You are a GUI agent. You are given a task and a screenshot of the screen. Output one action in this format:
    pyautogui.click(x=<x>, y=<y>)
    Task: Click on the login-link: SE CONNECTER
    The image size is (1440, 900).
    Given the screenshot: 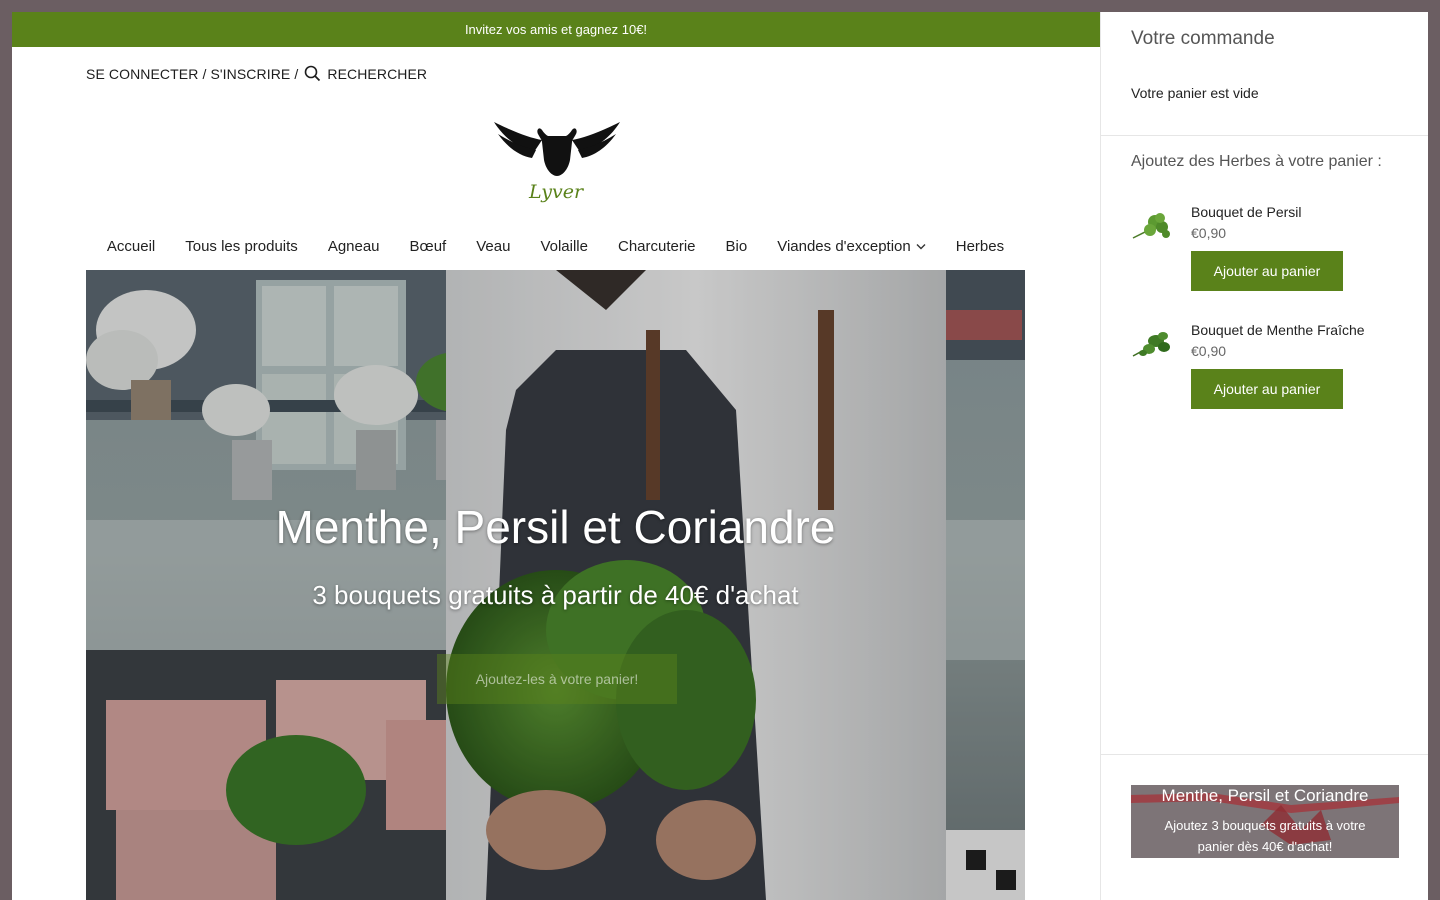 What is the action you would take?
    pyautogui.click(x=142, y=74)
    